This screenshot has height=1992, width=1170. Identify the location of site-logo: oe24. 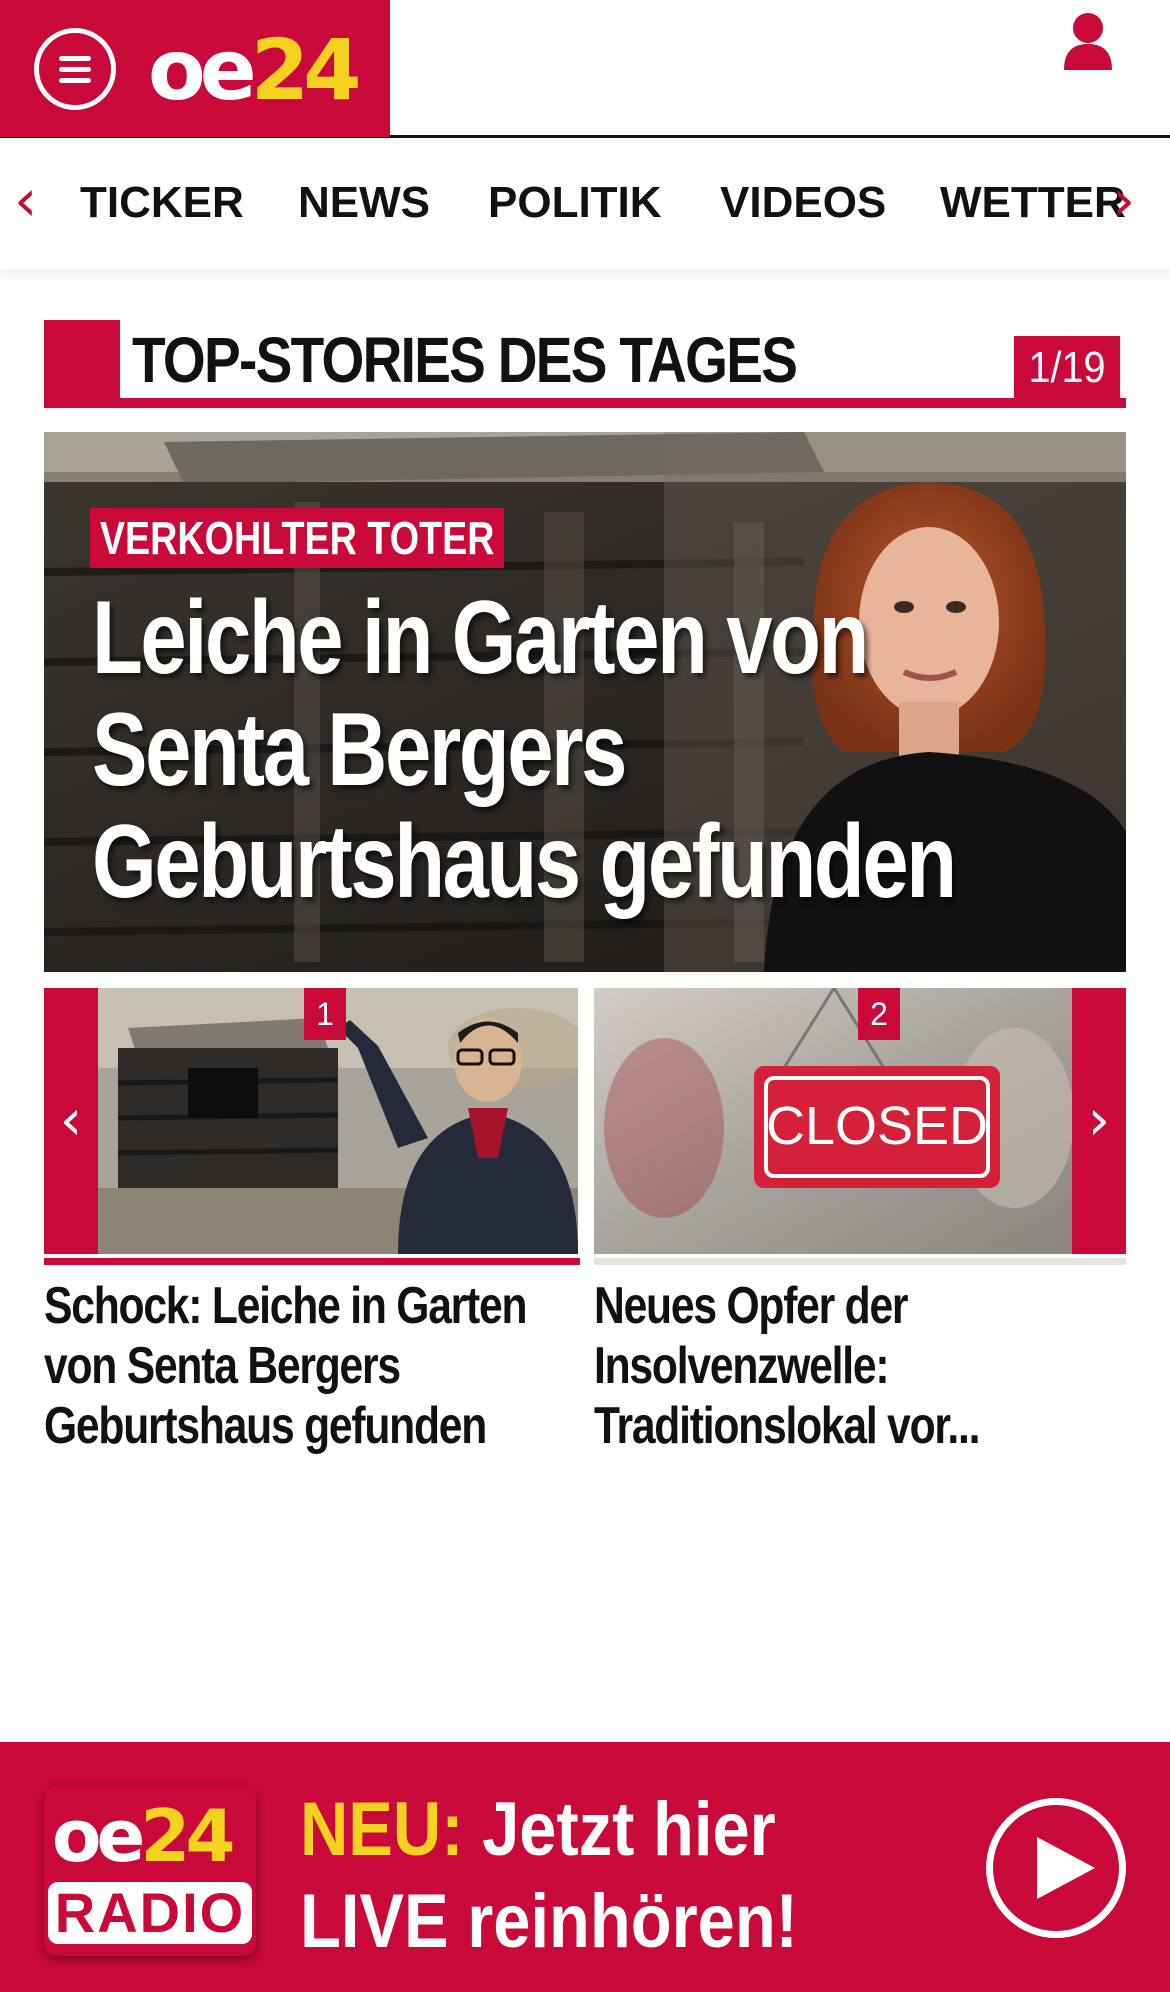
(255, 70).